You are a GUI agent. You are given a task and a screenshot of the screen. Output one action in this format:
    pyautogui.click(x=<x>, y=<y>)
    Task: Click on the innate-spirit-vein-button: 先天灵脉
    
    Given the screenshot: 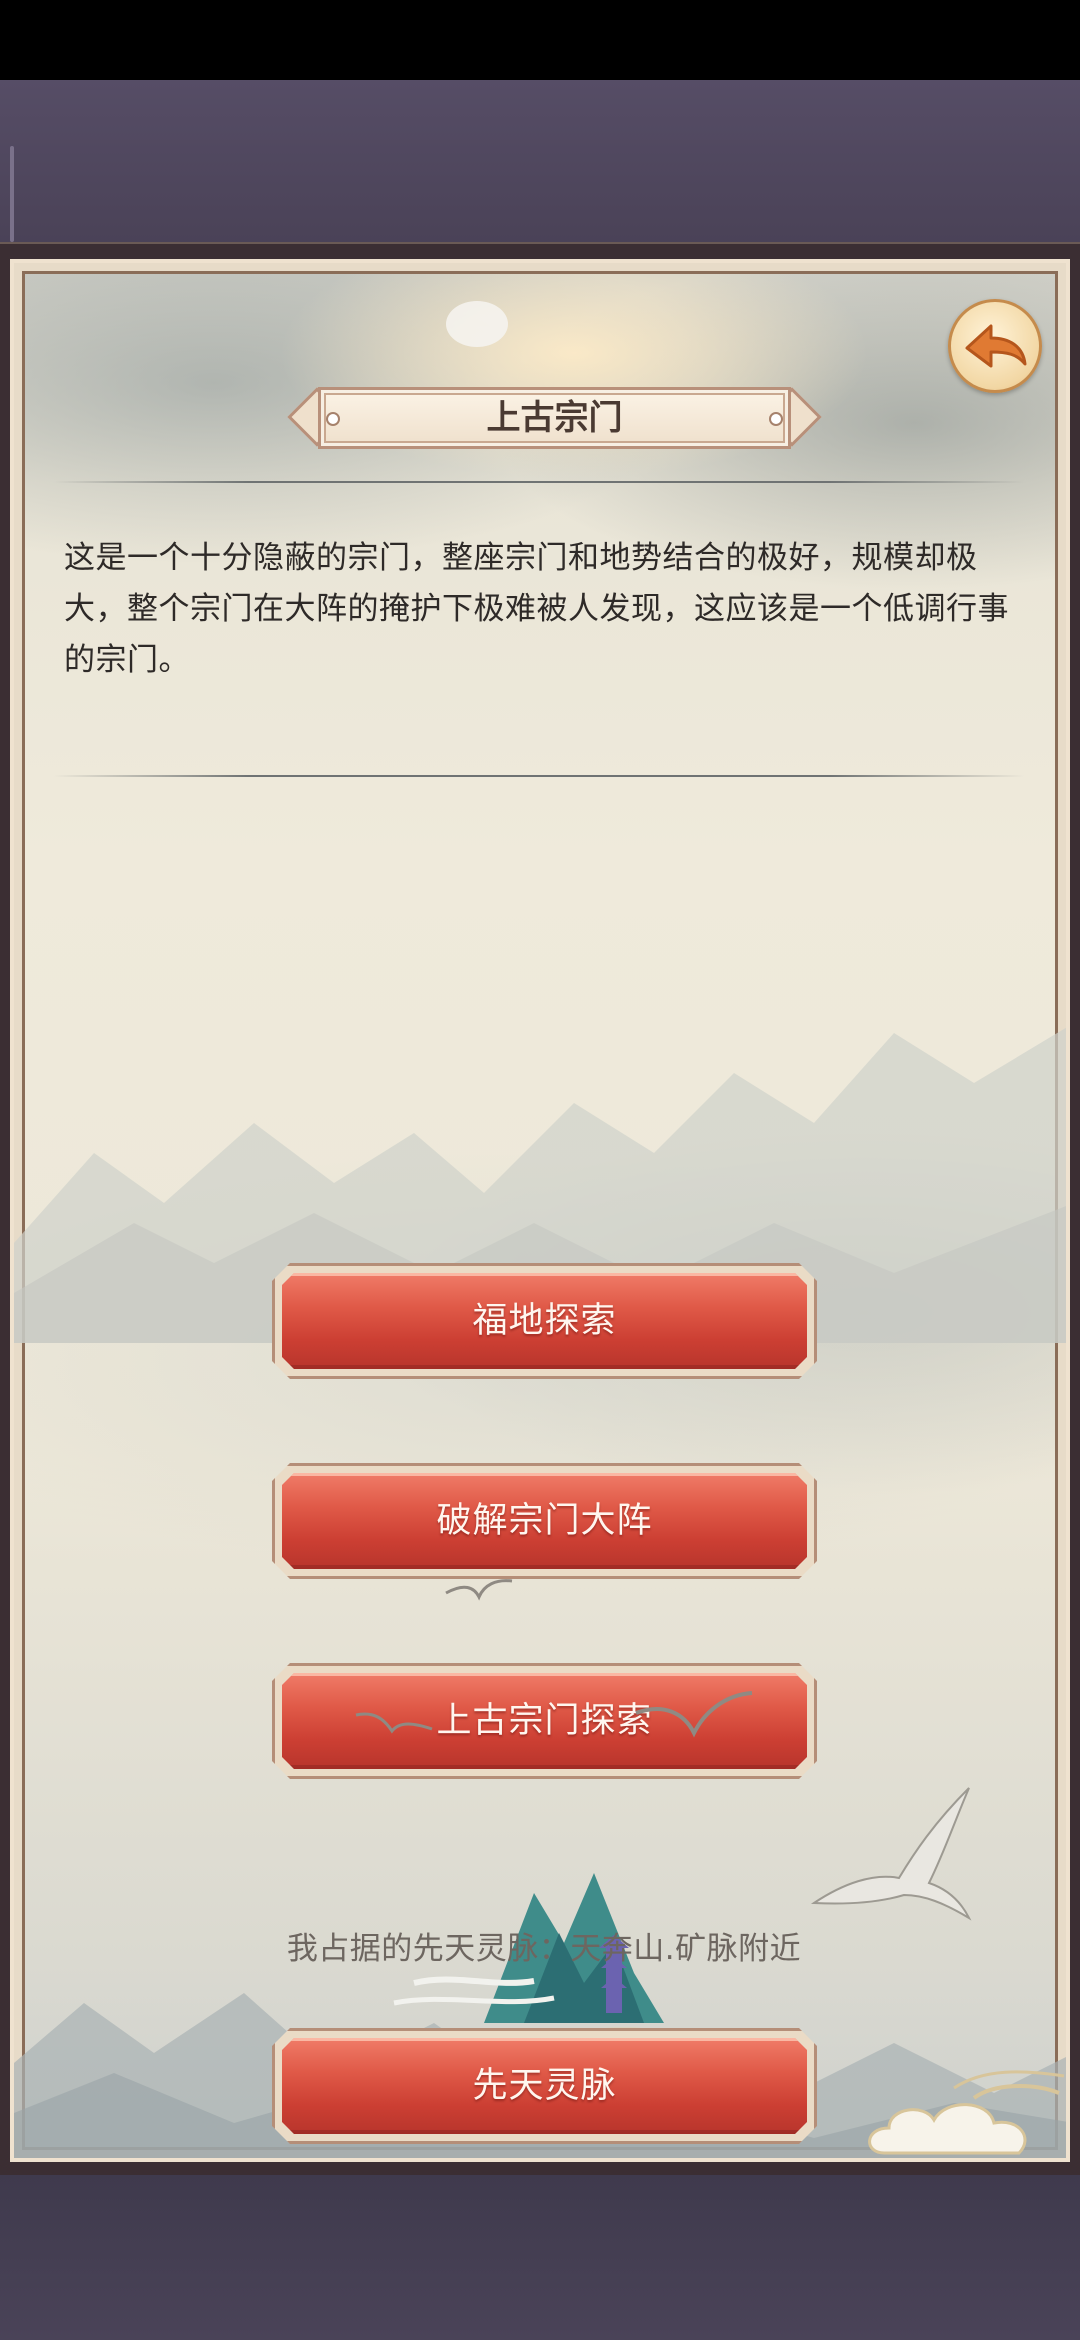 What is the action you would take?
    pyautogui.click(x=544, y=2086)
    